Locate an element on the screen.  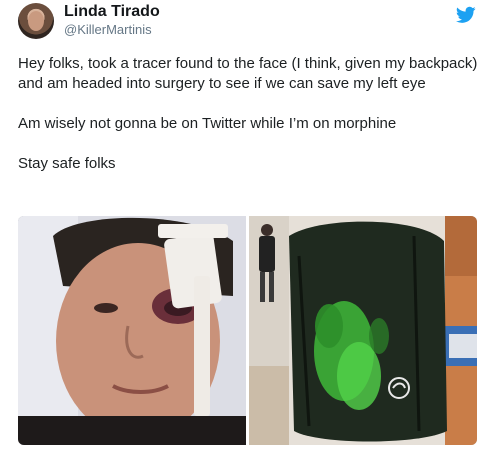
tweet-paragraph: Stay safe folks is located at coordinates (67, 163).